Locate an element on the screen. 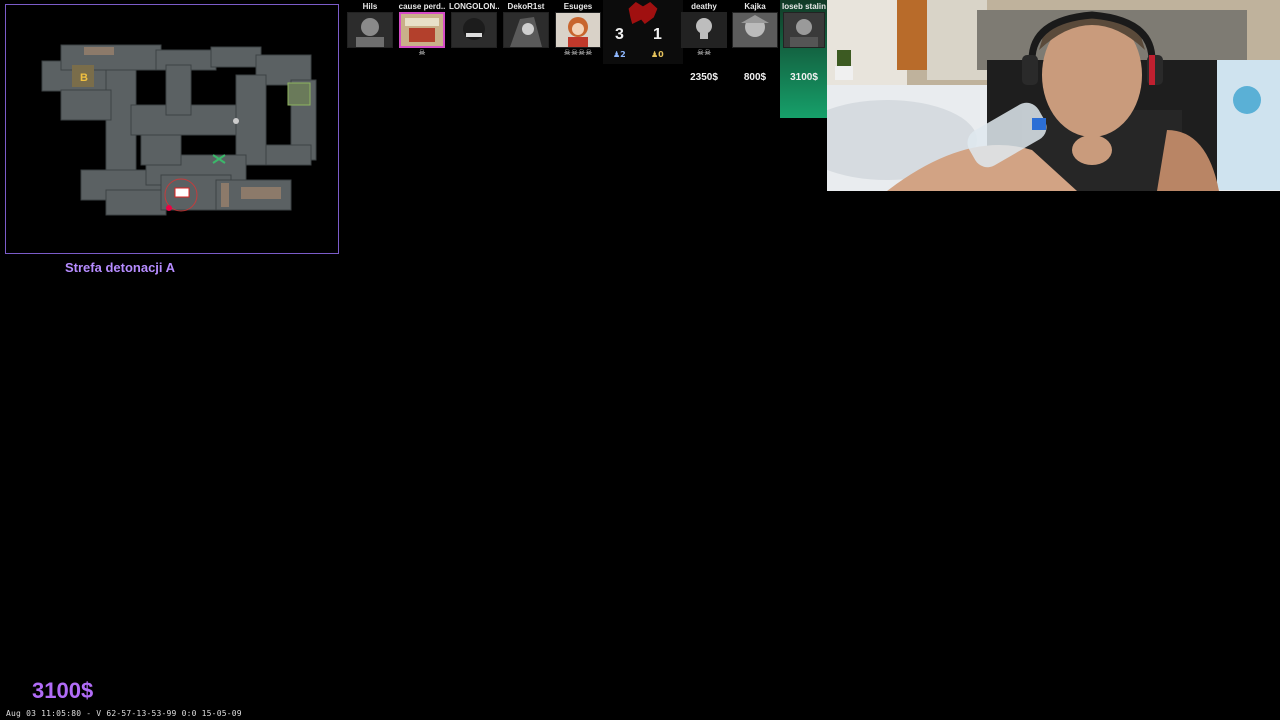  kill-skulls: ☠ is located at coordinates (422, 52).